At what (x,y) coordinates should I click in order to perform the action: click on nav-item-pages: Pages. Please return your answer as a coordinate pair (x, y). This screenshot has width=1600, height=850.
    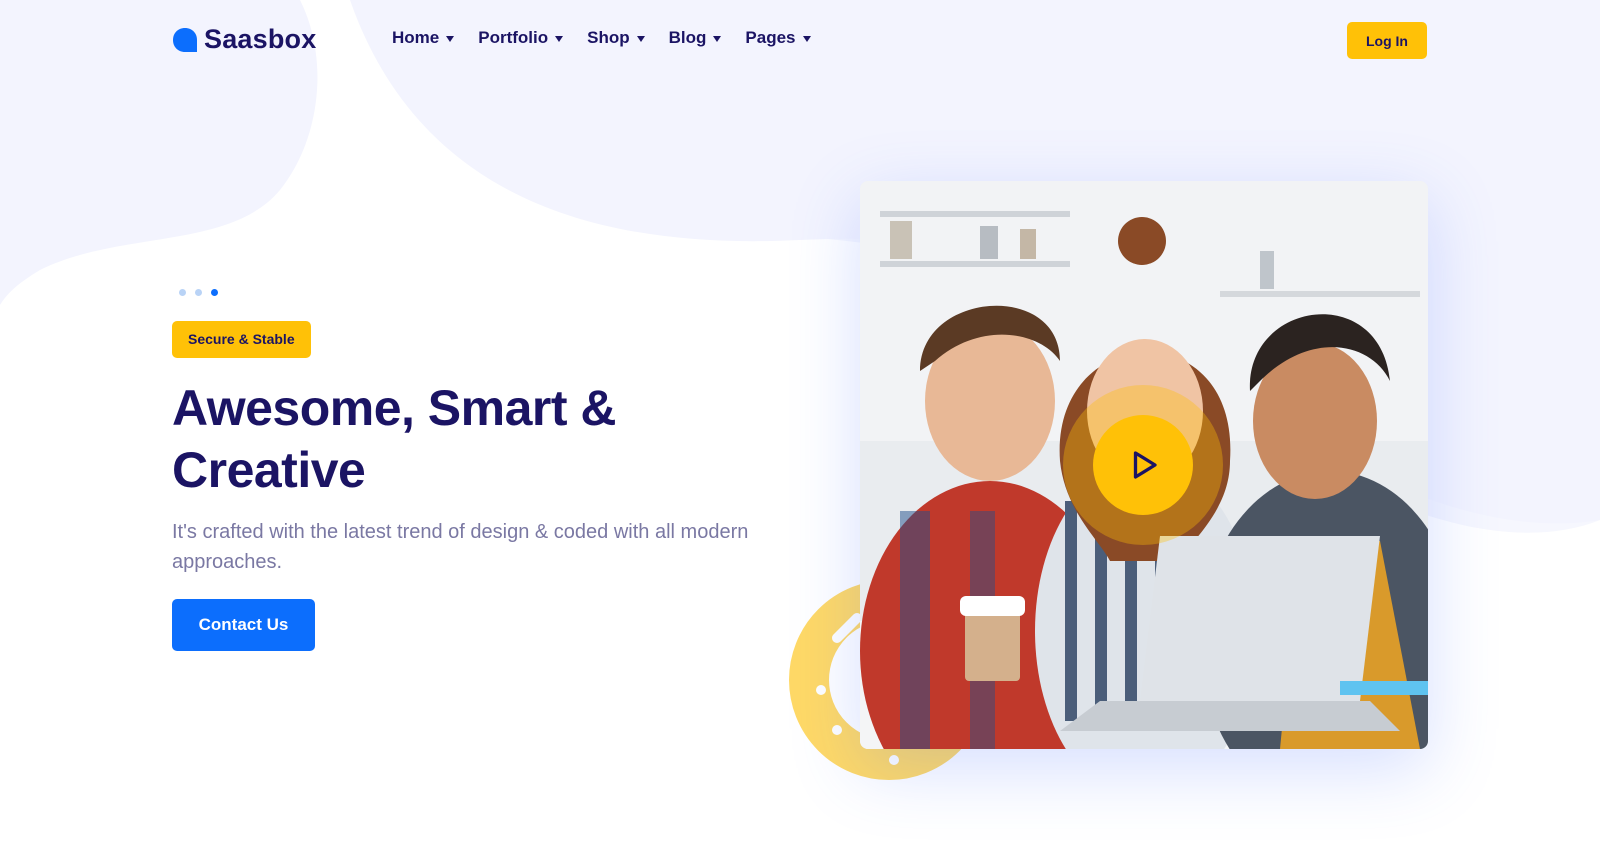
    Looking at the image, I should click on (778, 38).